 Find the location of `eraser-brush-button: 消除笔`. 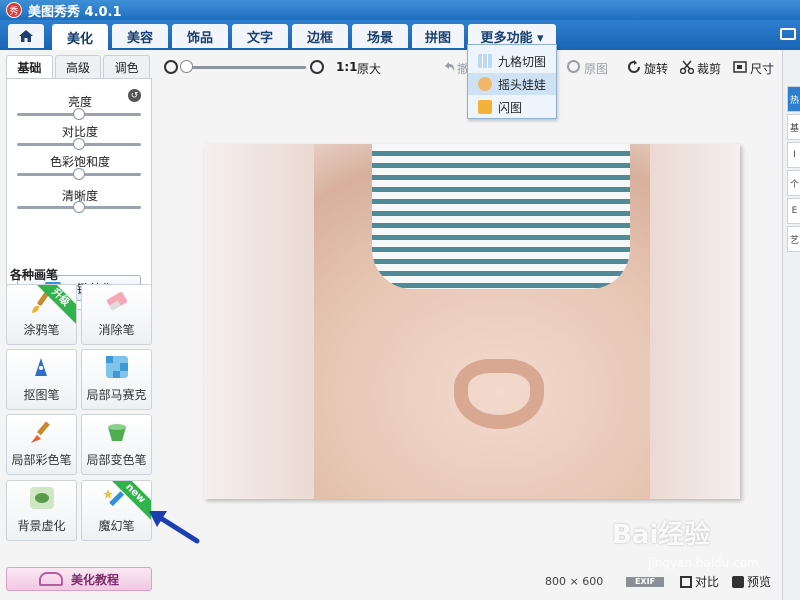

eraser-brush-button: 消除笔 is located at coordinates (116, 314).